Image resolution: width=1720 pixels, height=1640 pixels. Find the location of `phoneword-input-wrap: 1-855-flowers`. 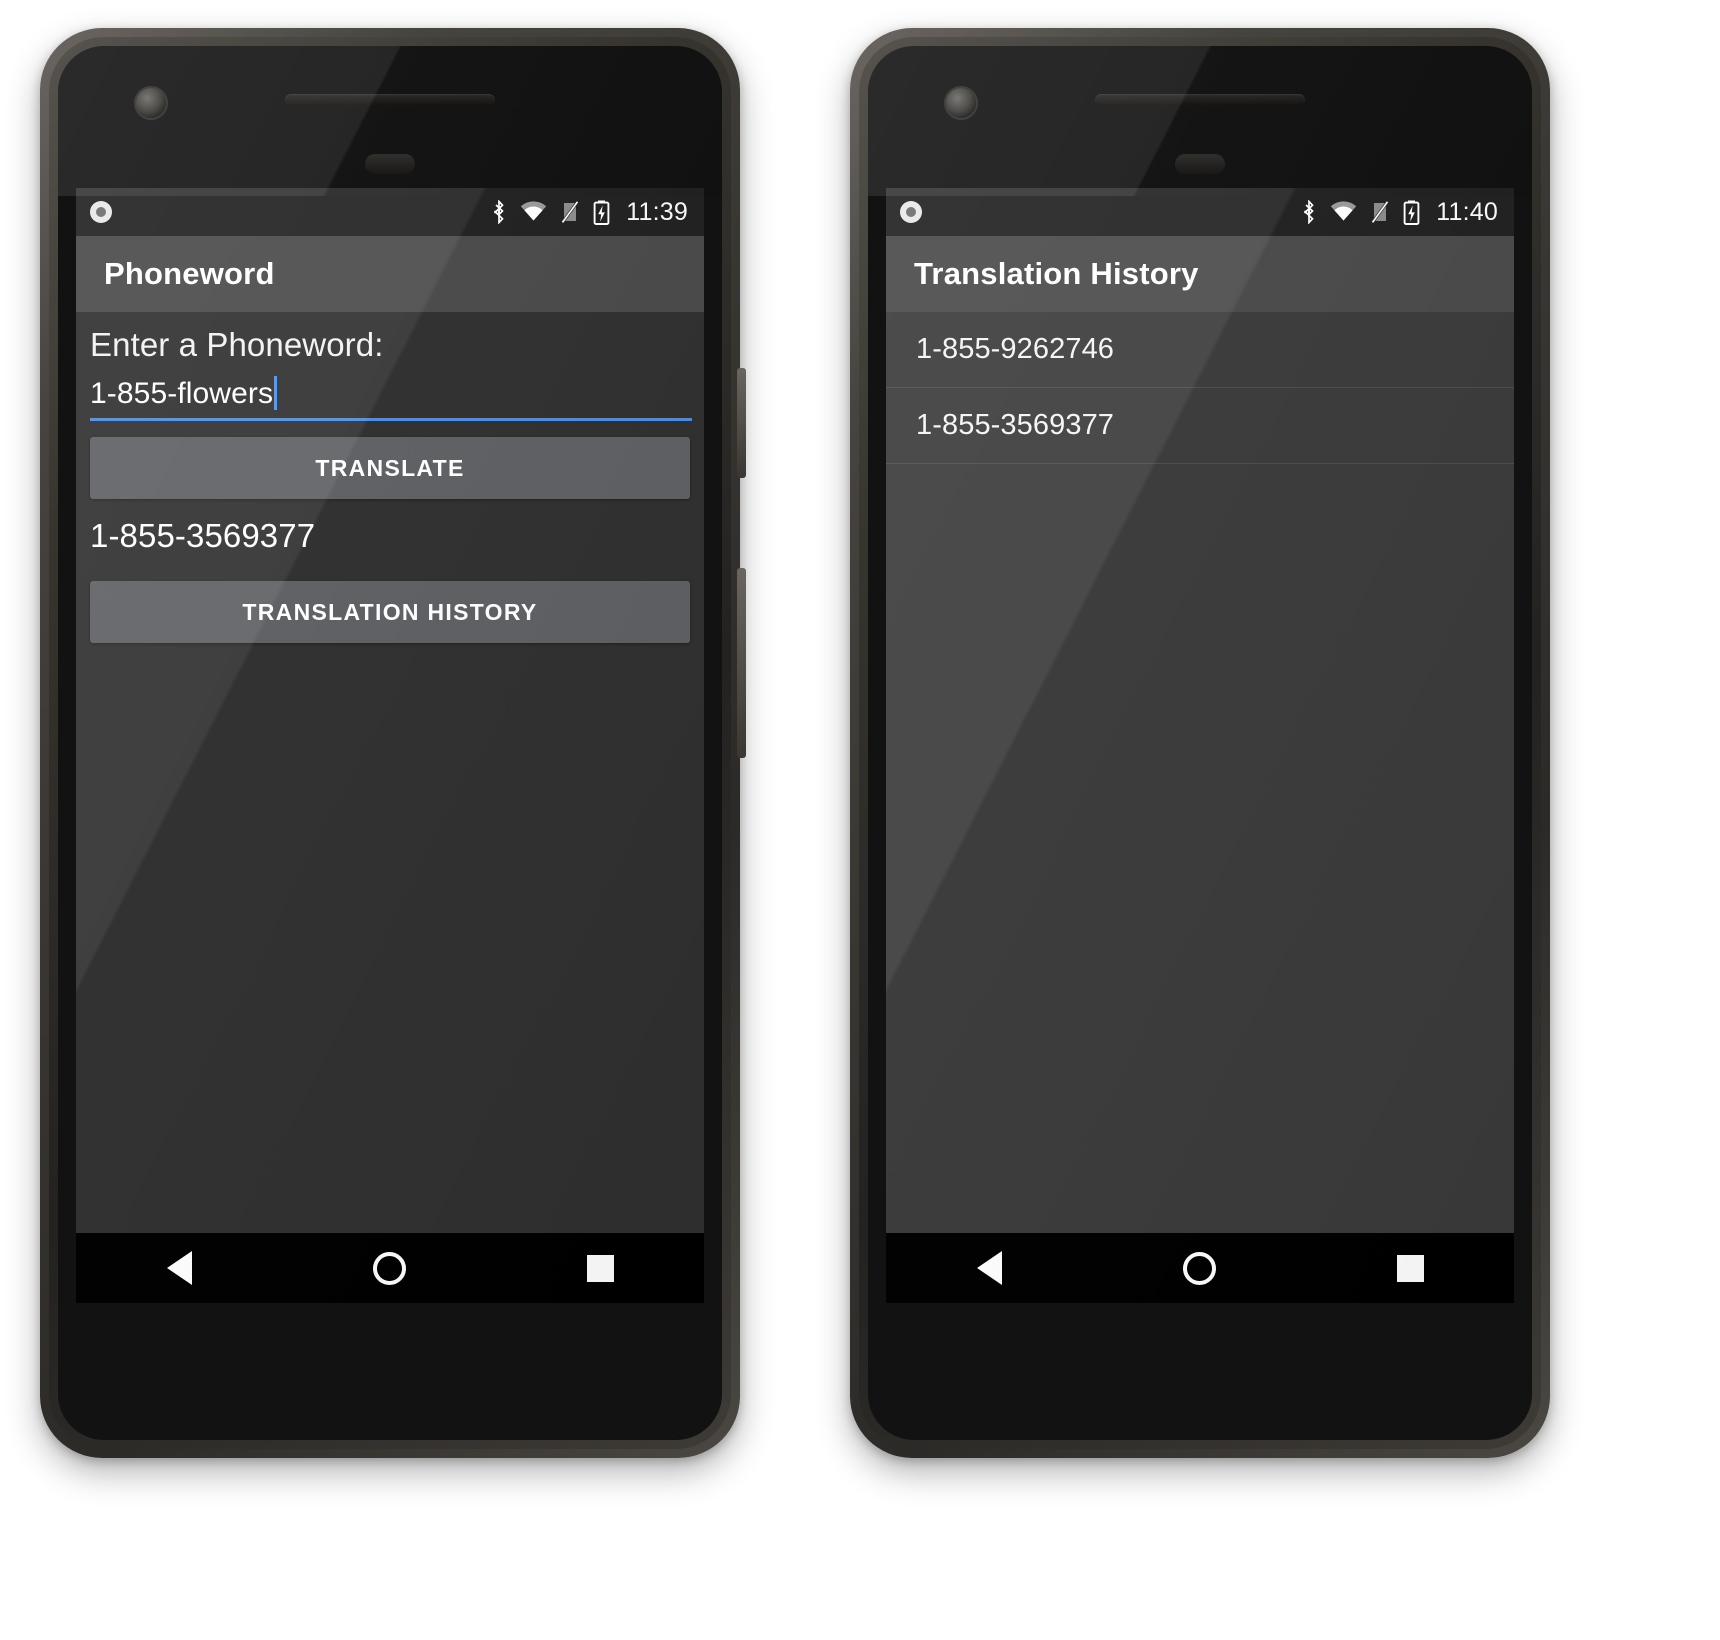

phoneword-input-wrap: 1-855-flowers is located at coordinates (390, 395).